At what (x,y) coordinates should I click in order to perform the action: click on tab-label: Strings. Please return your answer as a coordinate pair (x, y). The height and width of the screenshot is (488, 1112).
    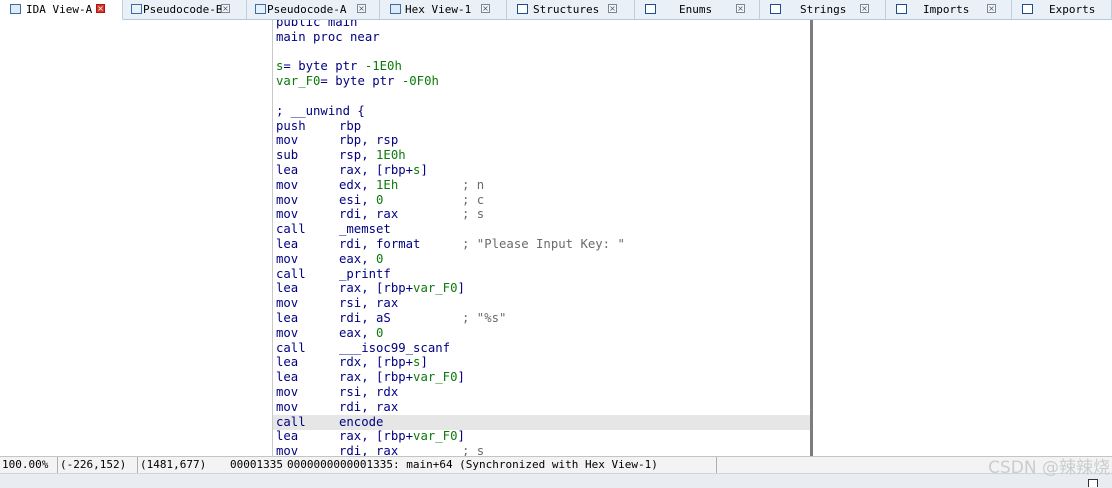
    Looking at the image, I should click on (823, 9).